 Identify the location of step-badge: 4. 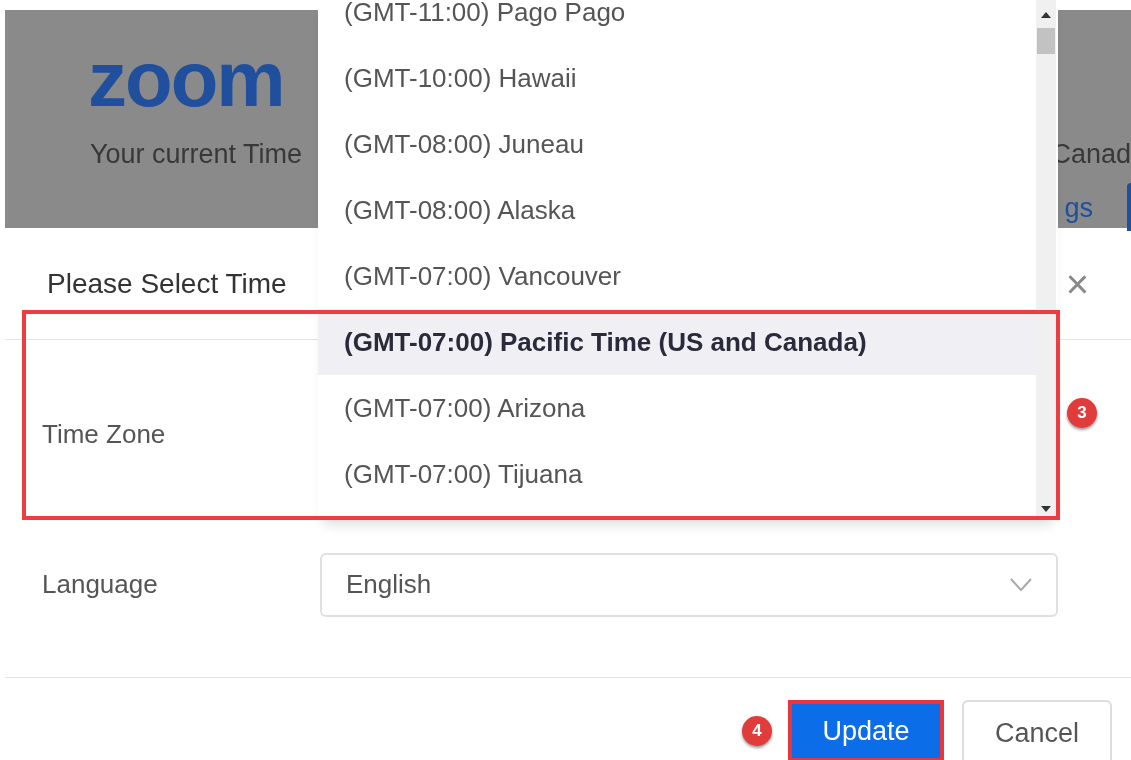
(757, 731).